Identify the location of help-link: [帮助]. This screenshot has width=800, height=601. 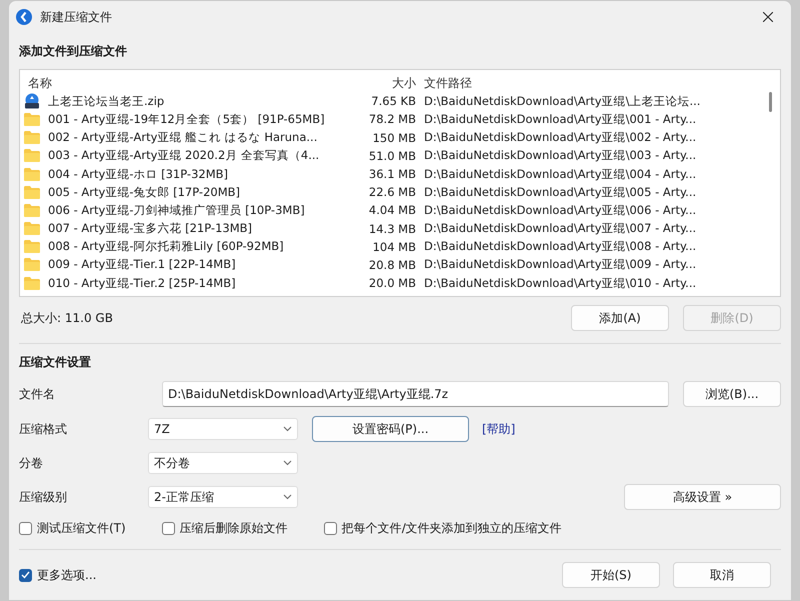
(499, 429).